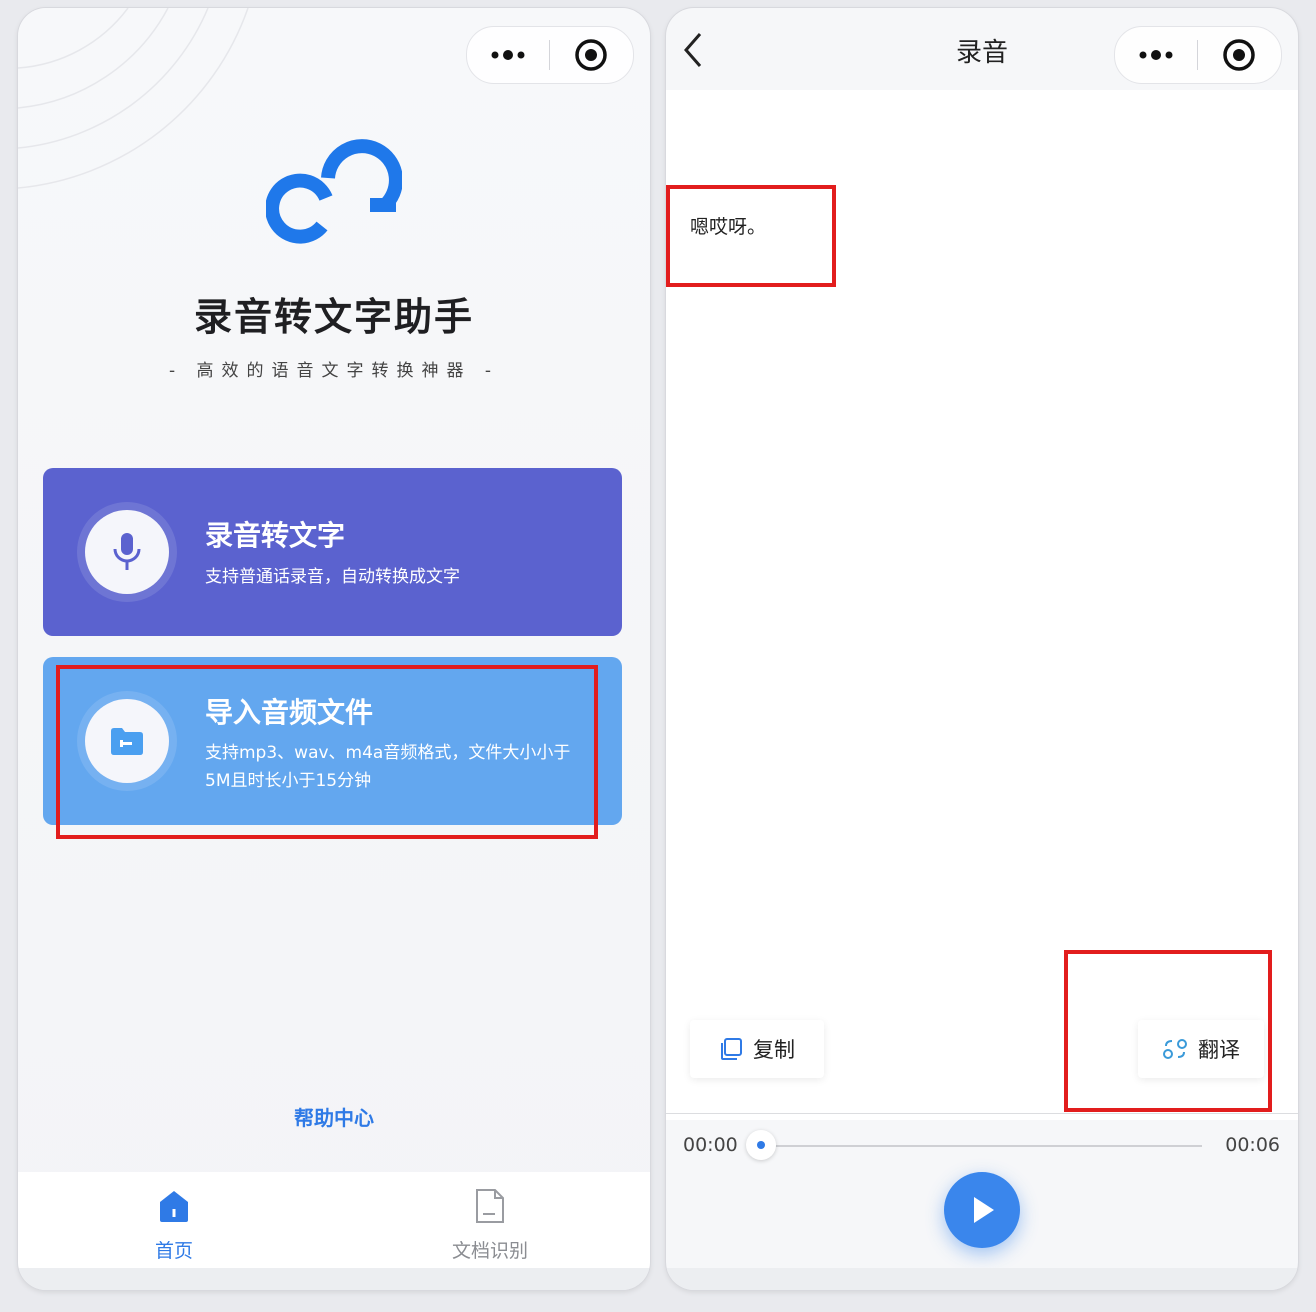 This screenshot has height=1312, width=1316. I want to click on tab-document-label: 文档识别, so click(489, 1251).